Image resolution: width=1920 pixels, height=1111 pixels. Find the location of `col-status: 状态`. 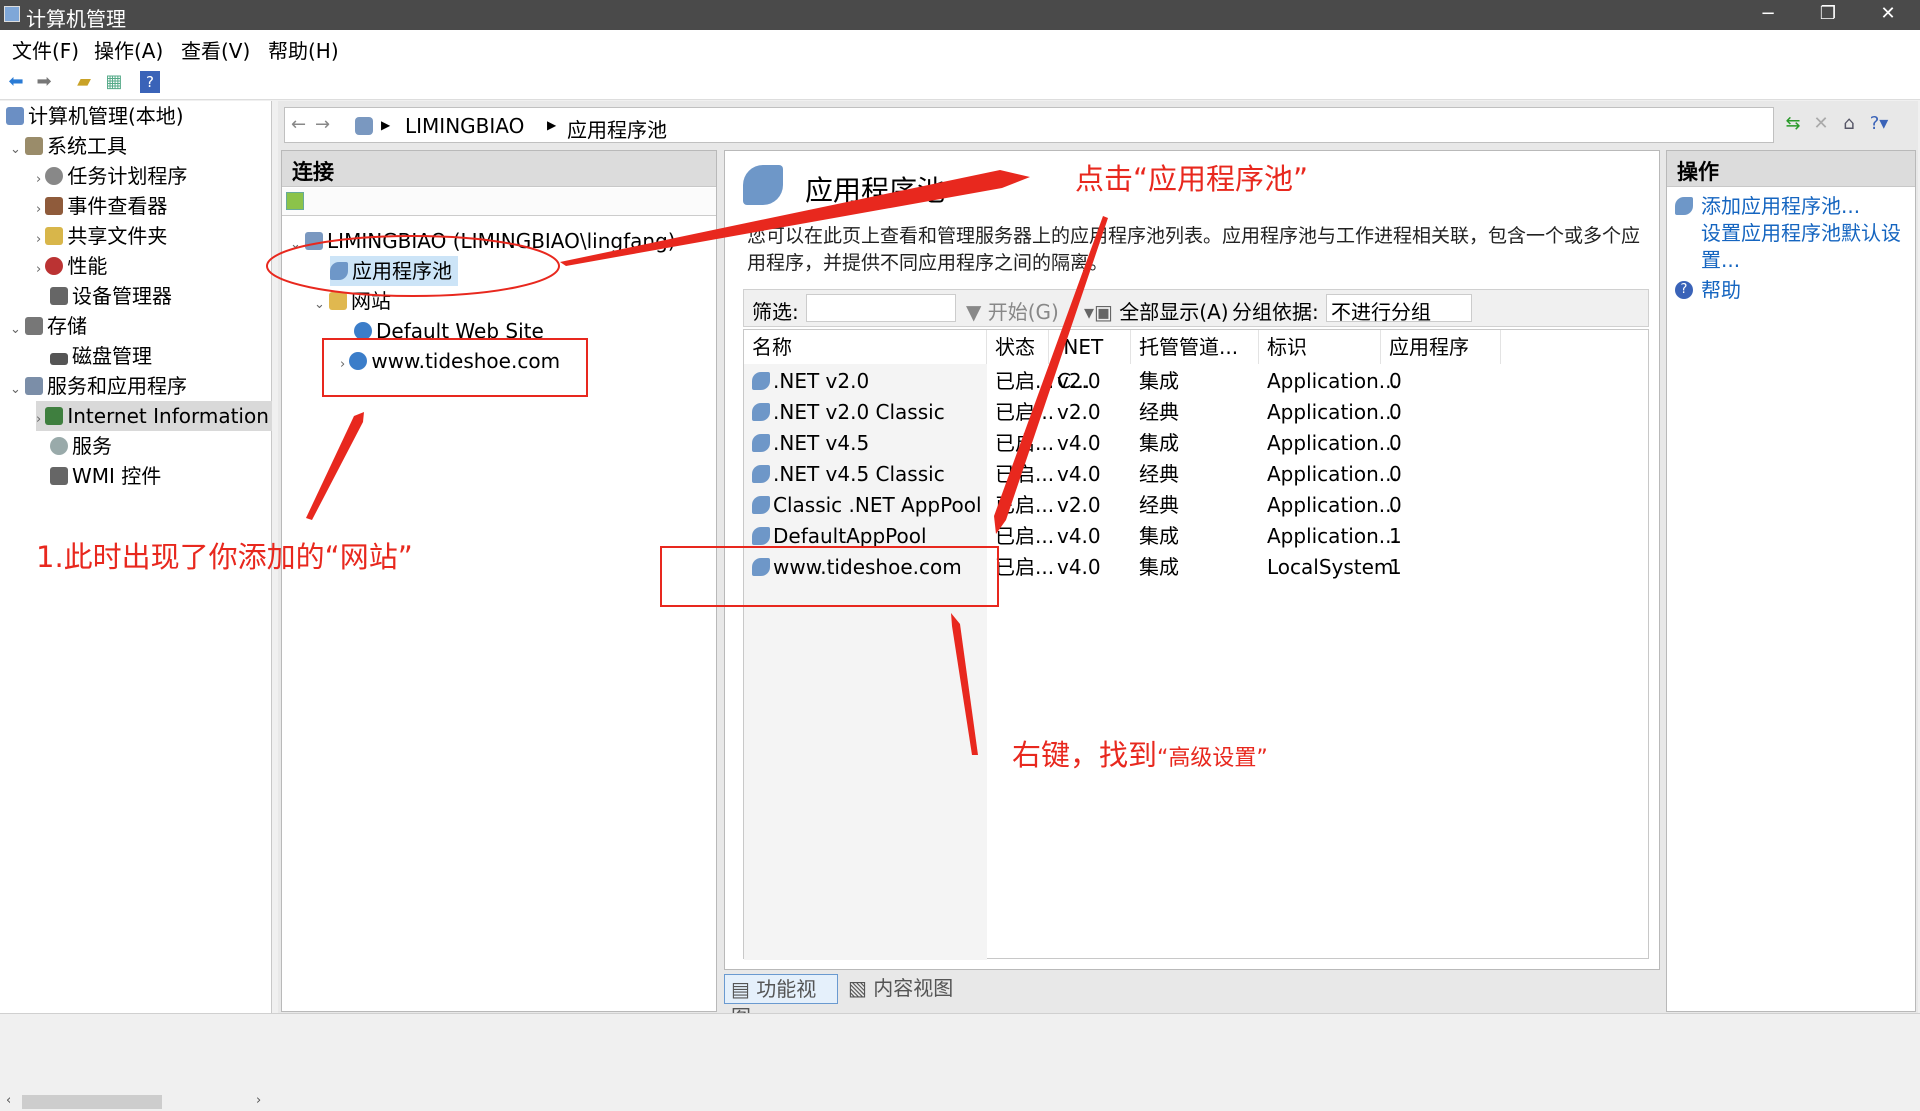

col-status: 状态 is located at coordinates (1018, 347).